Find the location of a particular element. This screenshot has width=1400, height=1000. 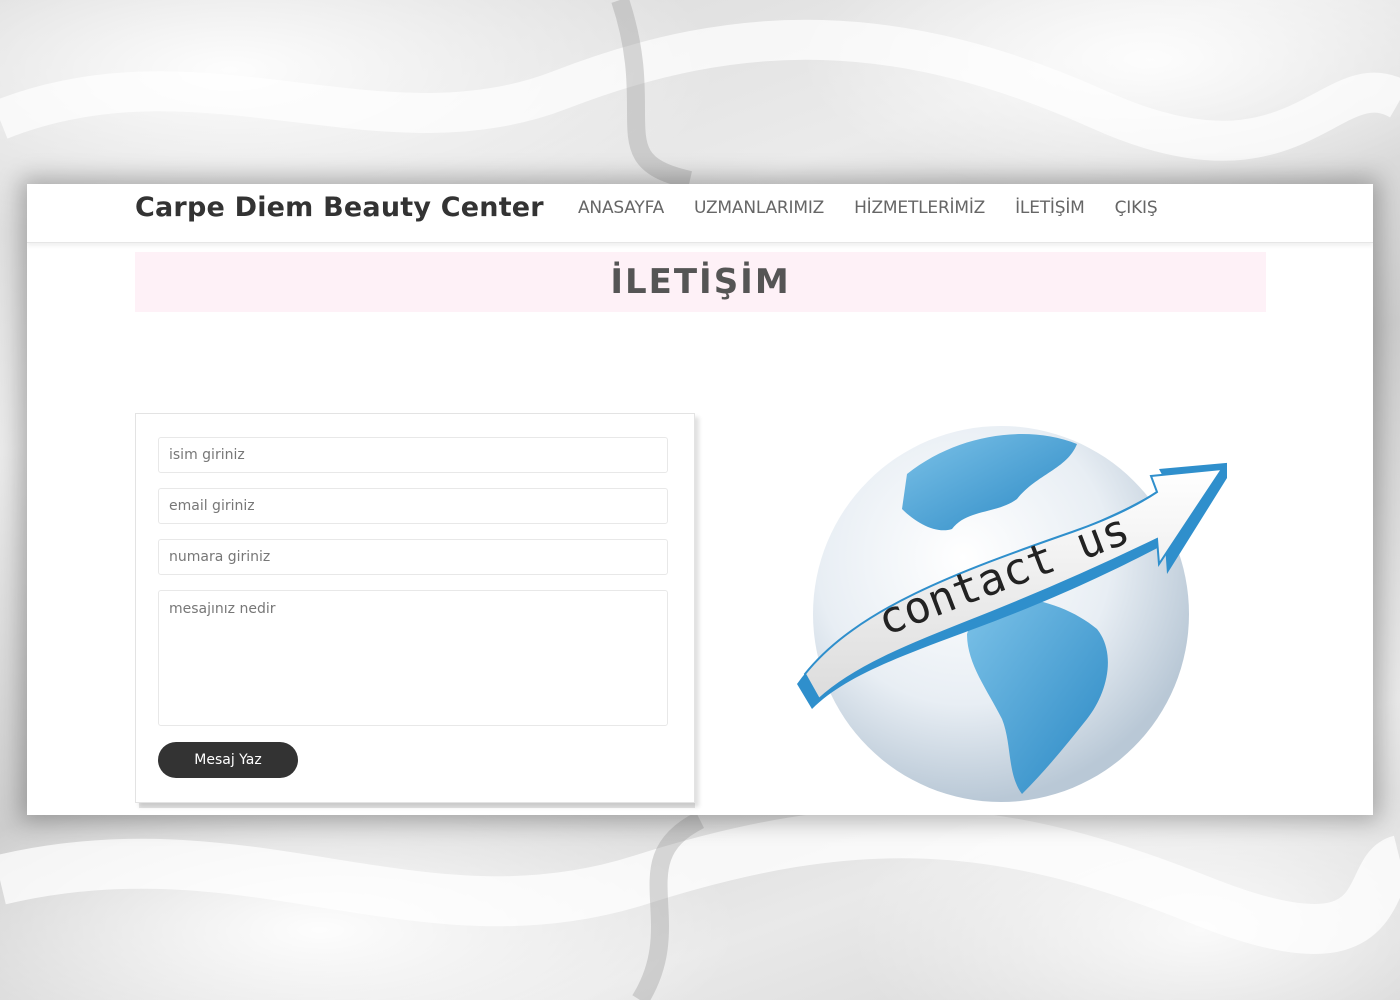

email-input is located at coordinates (413, 506).